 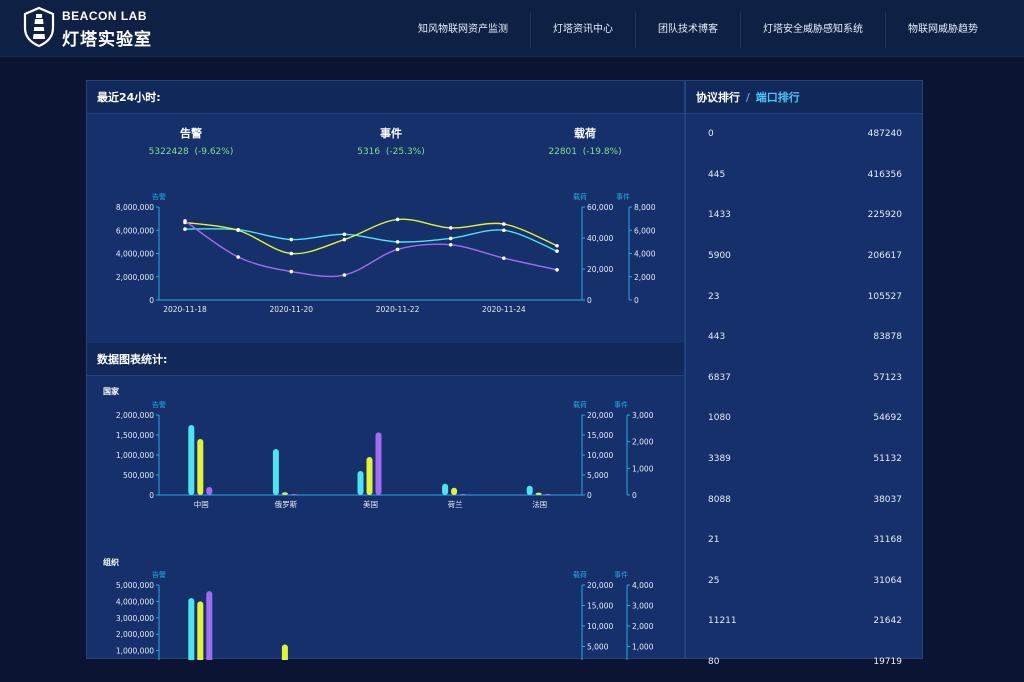 What do you see at coordinates (191, 133) in the screenshot?
I see `stat-alarm-label: 告警` at bounding box center [191, 133].